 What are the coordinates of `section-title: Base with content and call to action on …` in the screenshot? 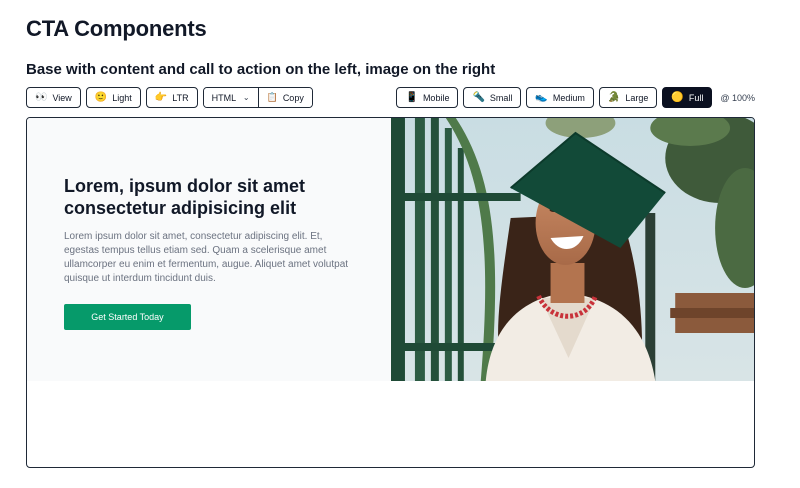 It's located at (261, 69).